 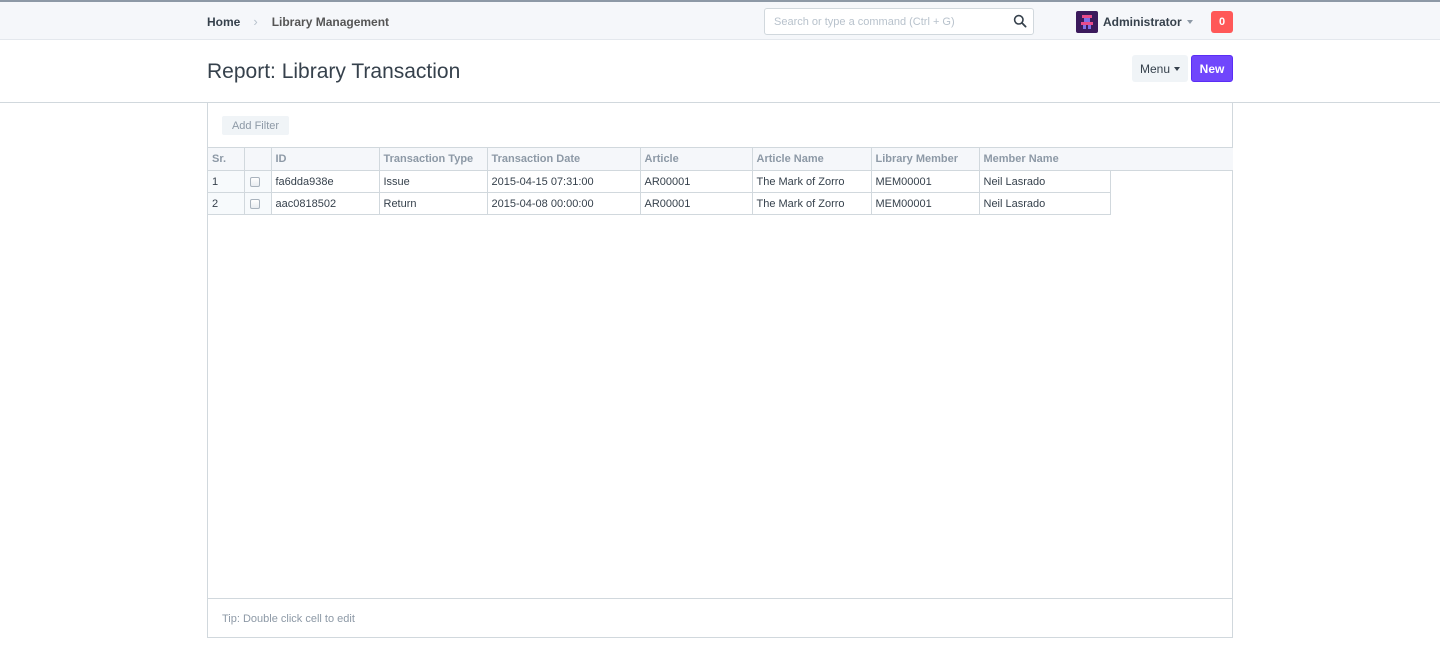 I want to click on cell-id: fa6dda938e, so click(x=325, y=181).